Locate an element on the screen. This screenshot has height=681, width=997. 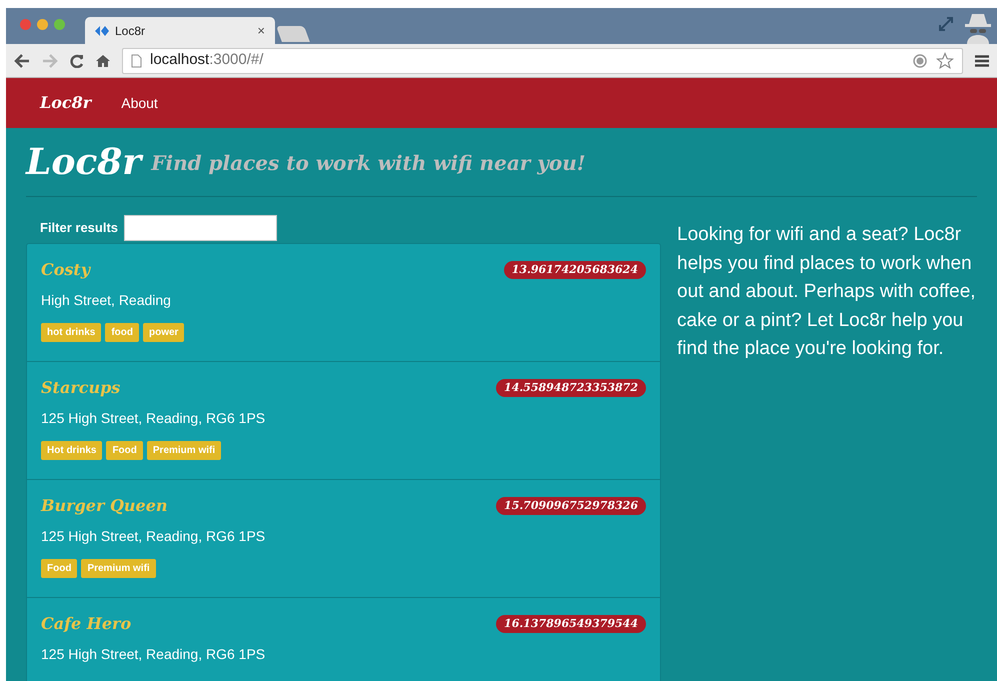
maximize-window-icon is located at coordinates (59, 24).